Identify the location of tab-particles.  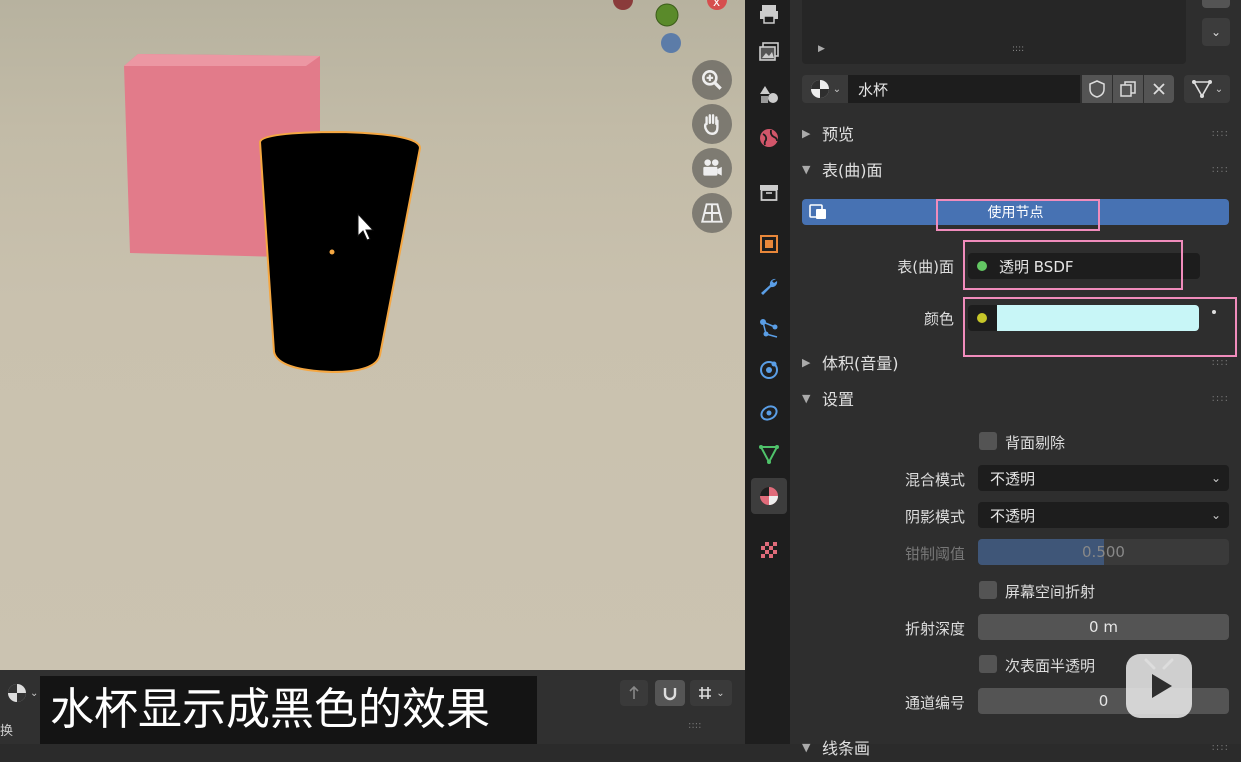
(769, 328).